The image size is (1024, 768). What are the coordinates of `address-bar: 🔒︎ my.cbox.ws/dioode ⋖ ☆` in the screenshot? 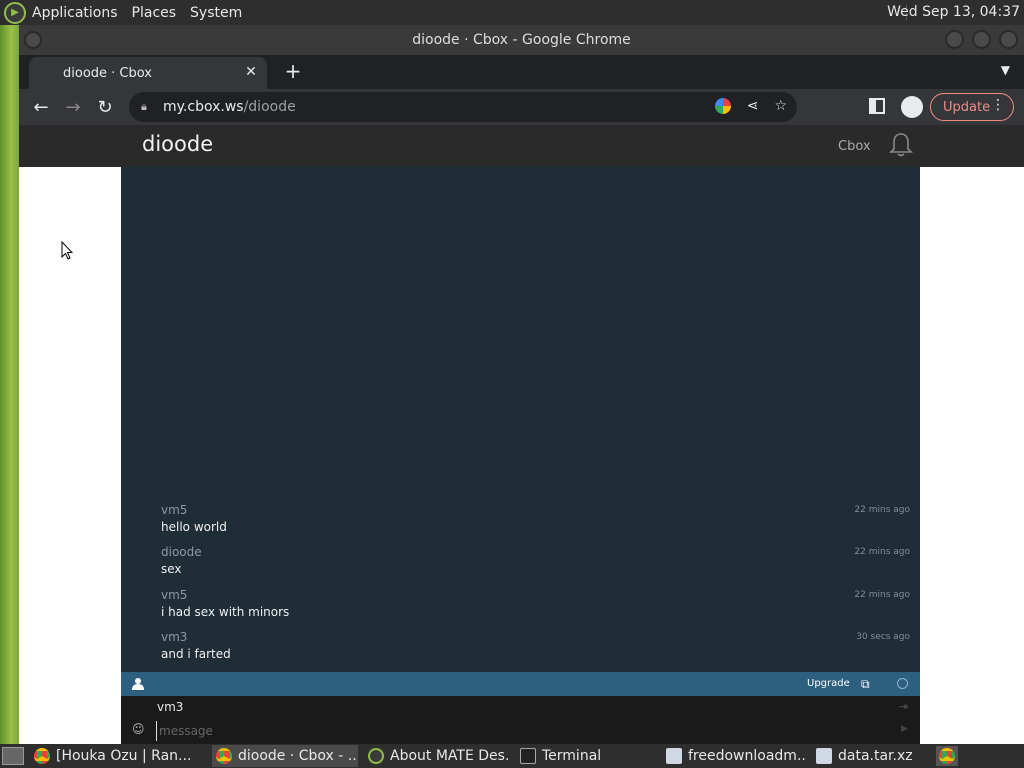 It's located at (463, 107).